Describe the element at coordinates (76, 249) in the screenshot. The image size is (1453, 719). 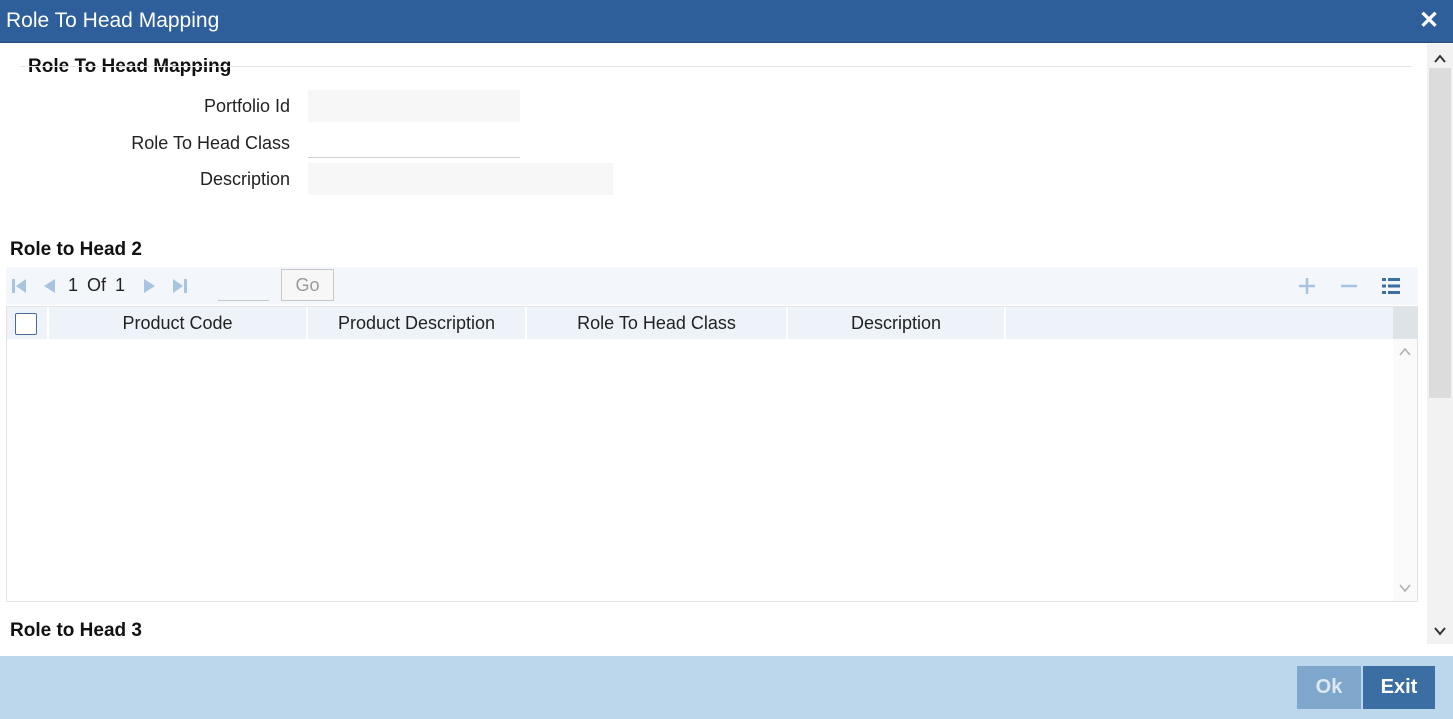
I see `section-title-role-to-head-2: Role to Head 2` at that location.